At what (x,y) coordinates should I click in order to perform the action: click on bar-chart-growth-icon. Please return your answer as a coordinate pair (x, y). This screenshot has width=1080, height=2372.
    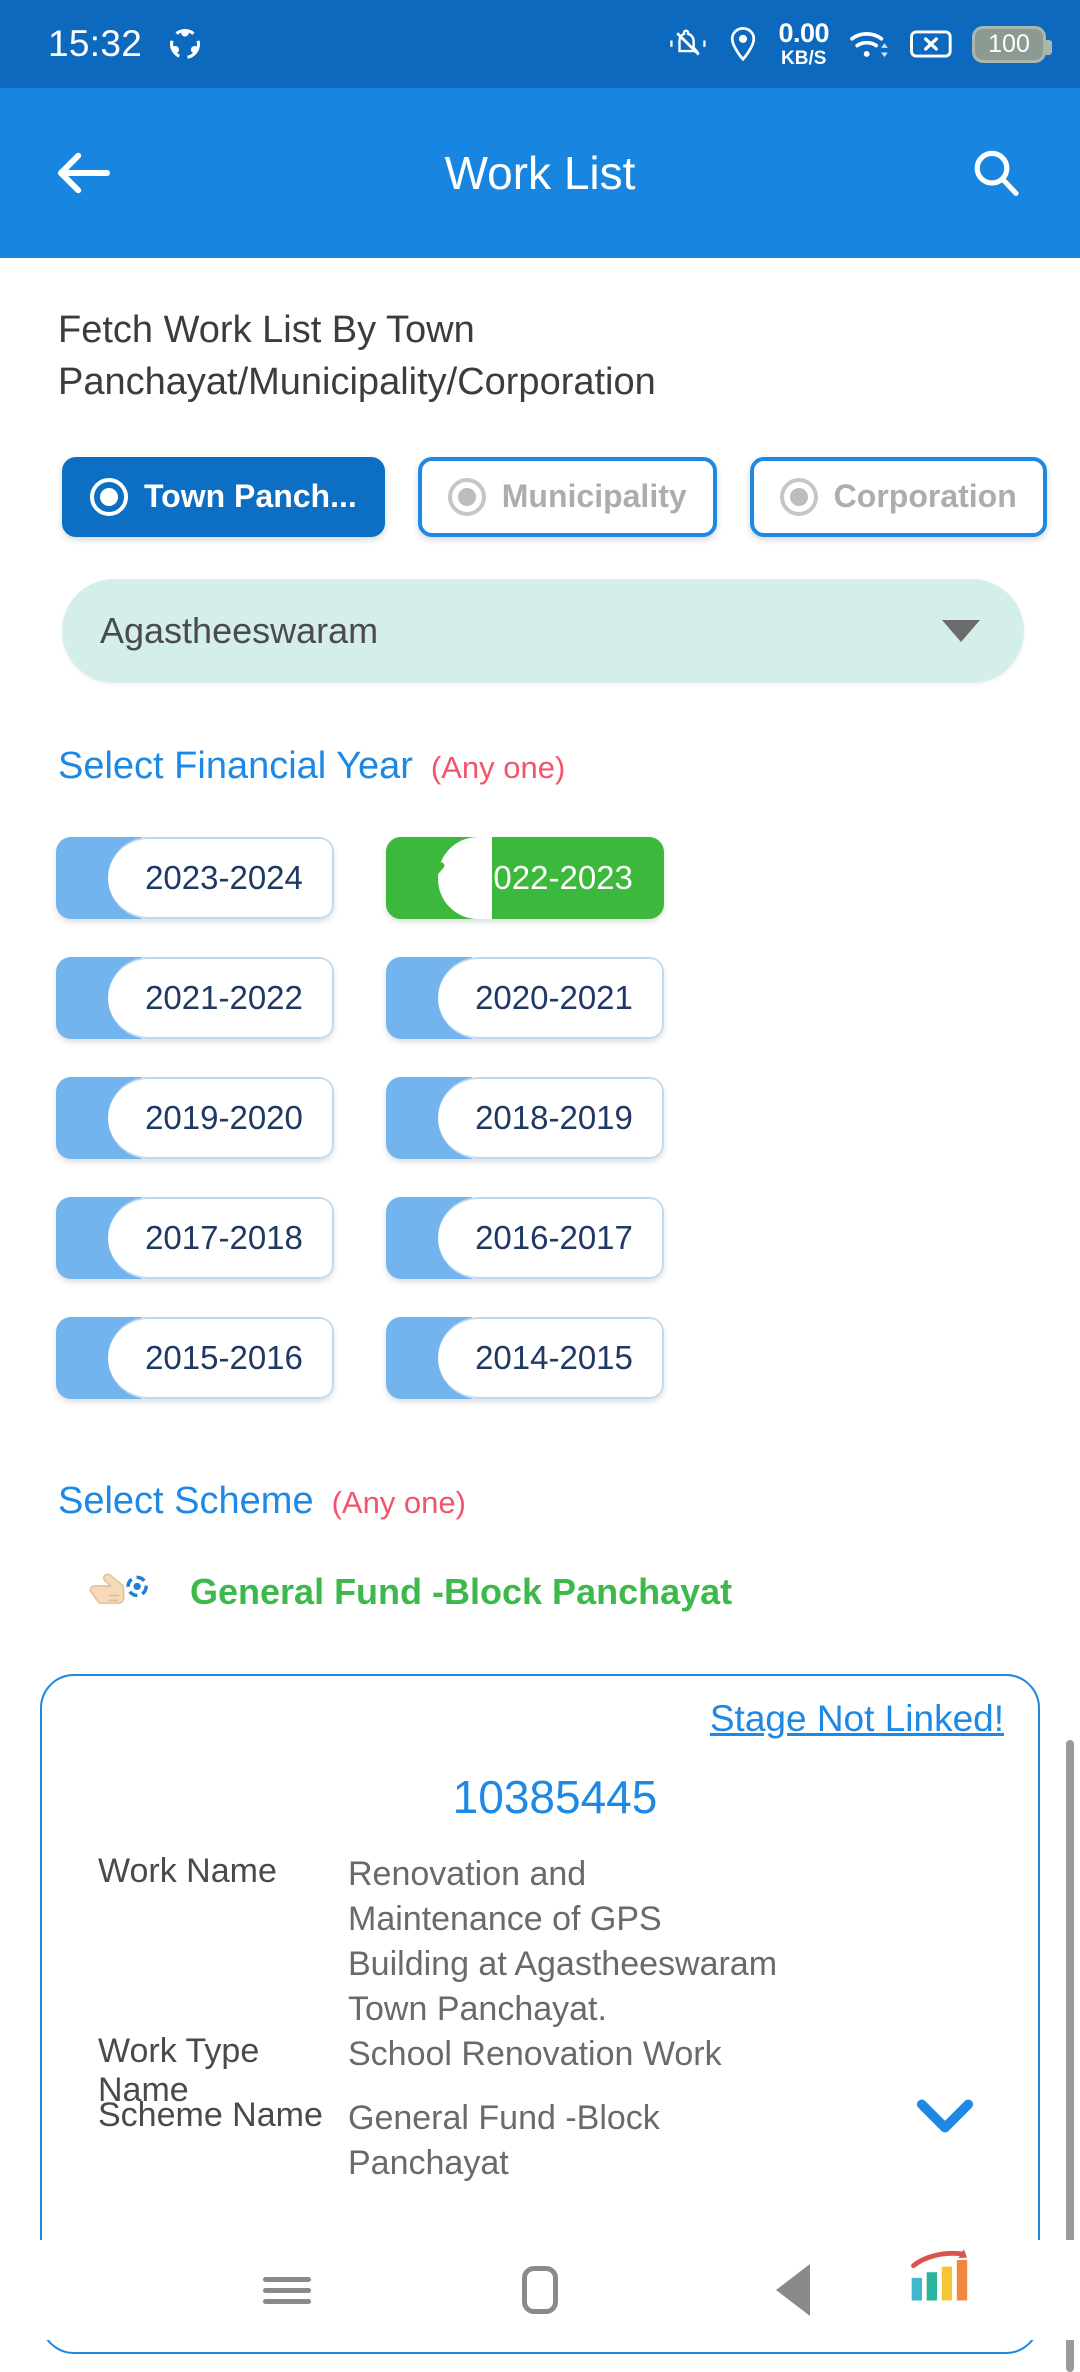
    Looking at the image, I should click on (938, 2278).